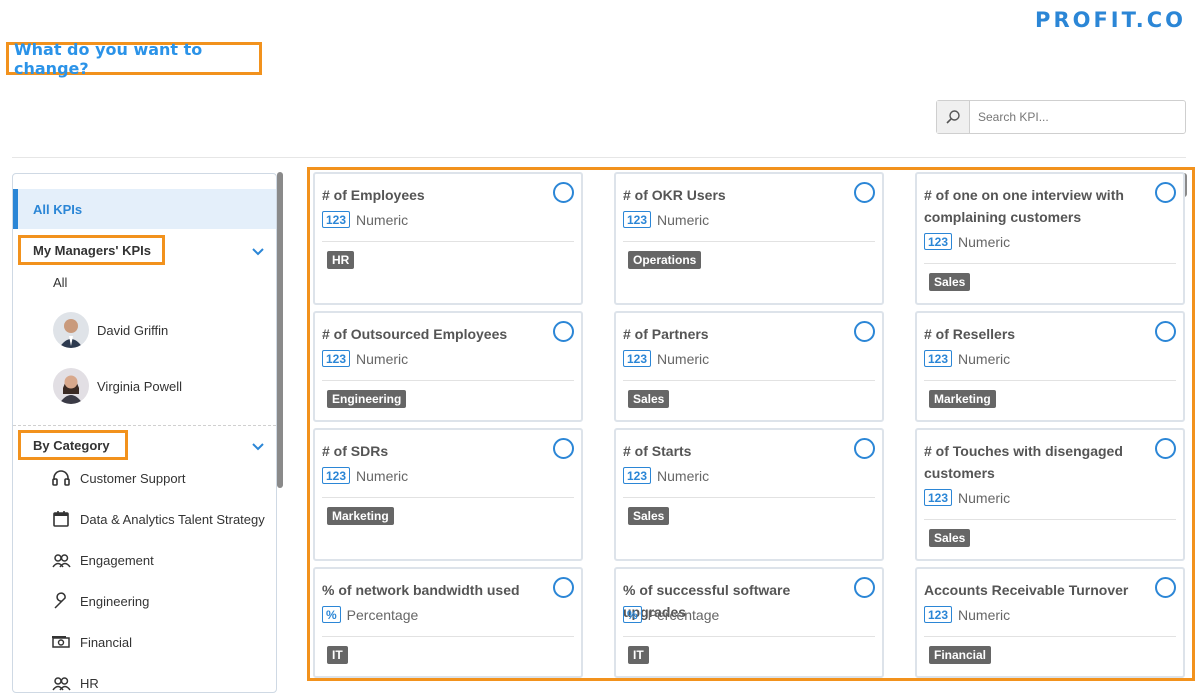 Image resolution: width=1202 pixels, height=693 pixels. Describe the element at coordinates (749, 494) in the screenshot. I see `kpi-card: # of Starts 123 Numeric Sales` at that location.